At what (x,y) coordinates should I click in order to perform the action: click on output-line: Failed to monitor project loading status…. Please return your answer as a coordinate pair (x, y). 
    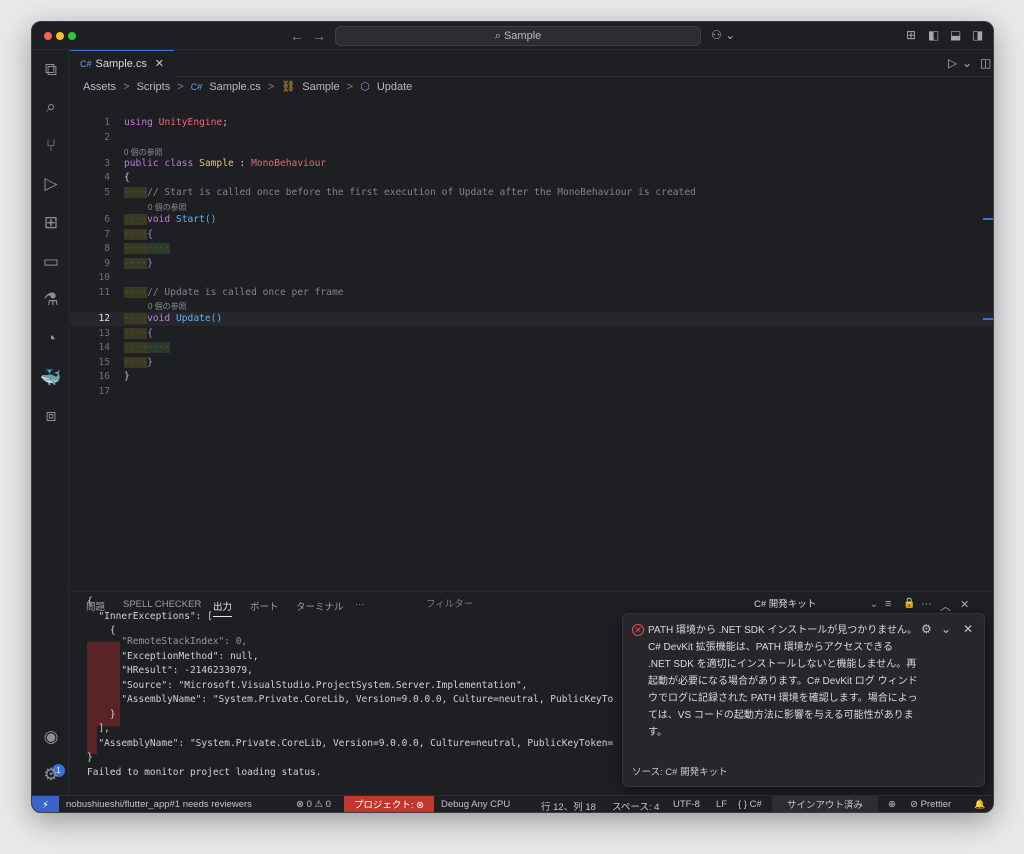
    Looking at the image, I should click on (204, 772).